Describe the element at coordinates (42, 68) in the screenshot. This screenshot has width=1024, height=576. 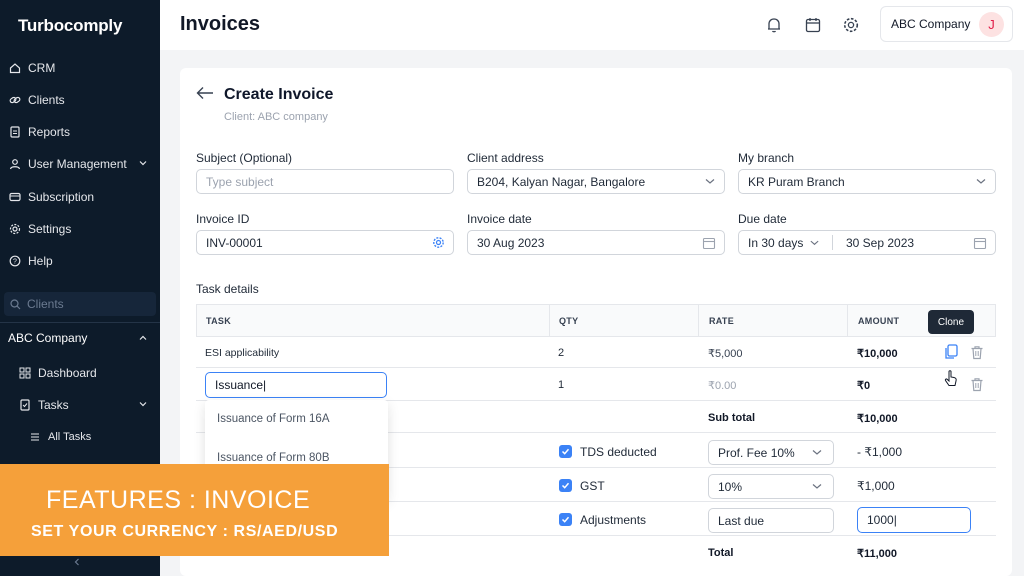
I see `sidebar-item-label: CRM` at that location.